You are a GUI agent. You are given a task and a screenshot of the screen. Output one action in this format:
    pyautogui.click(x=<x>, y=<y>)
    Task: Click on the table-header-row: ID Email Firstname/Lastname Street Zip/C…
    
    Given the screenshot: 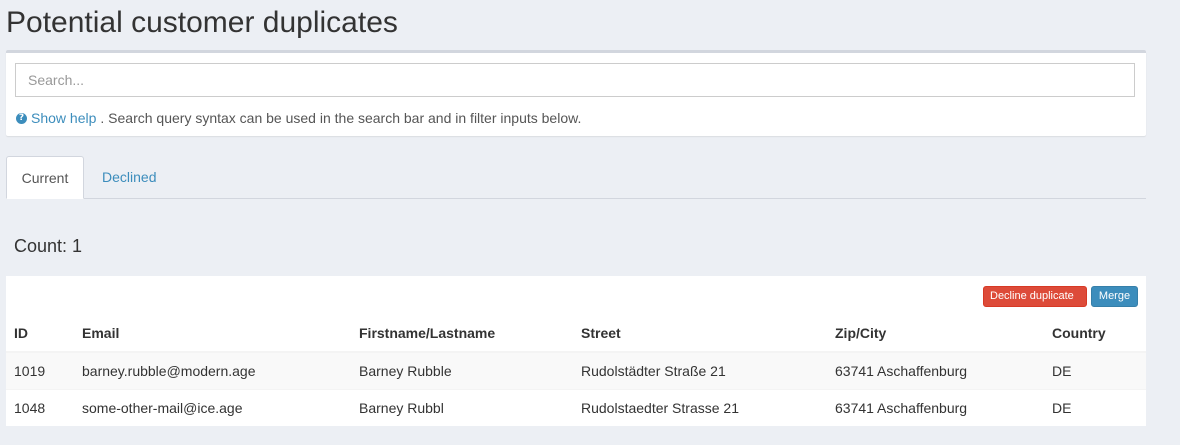 What is the action you would take?
    pyautogui.click(x=576, y=334)
    